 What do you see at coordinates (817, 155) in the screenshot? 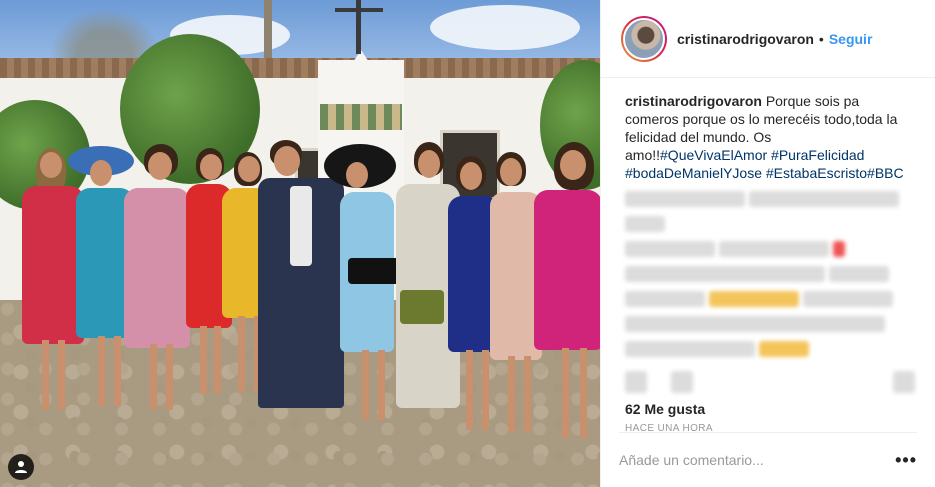
I see `hashtag-link: #PuraFelicidad` at bounding box center [817, 155].